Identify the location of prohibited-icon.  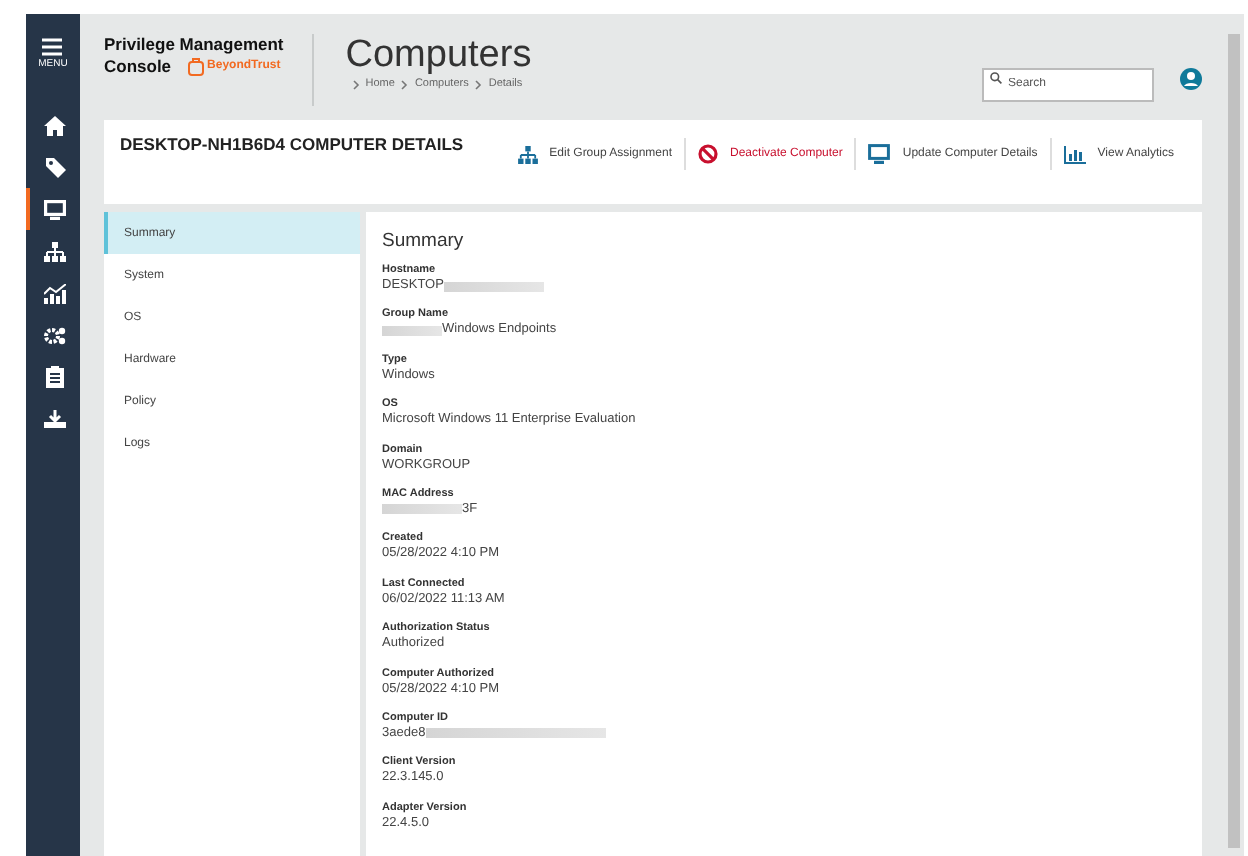
(708, 154).